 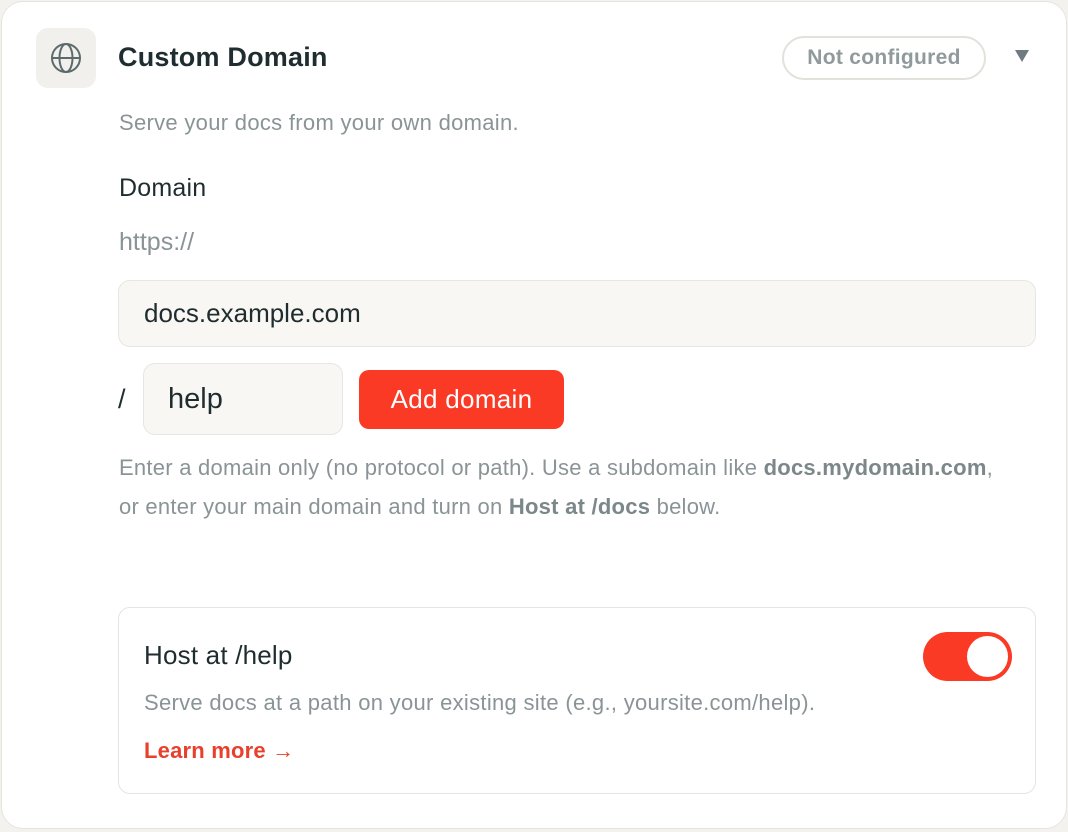 I want to click on add-domain-button: Add domain, so click(x=461, y=399).